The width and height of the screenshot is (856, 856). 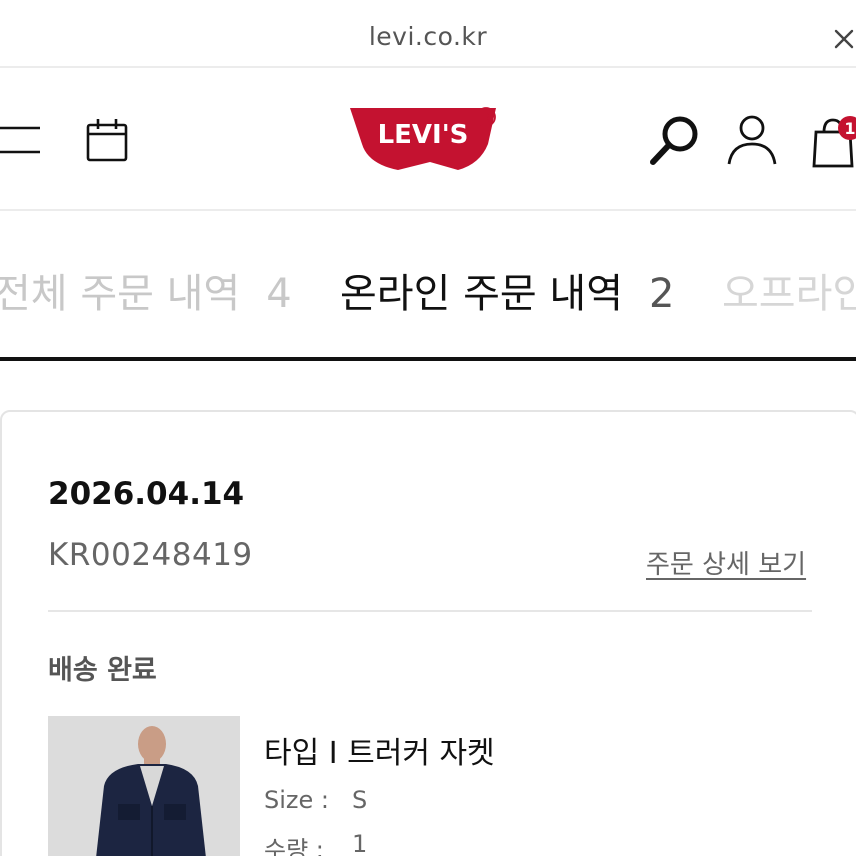 What do you see at coordinates (360, 800) in the screenshot?
I see `size-value: S` at bounding box center [360, 800].